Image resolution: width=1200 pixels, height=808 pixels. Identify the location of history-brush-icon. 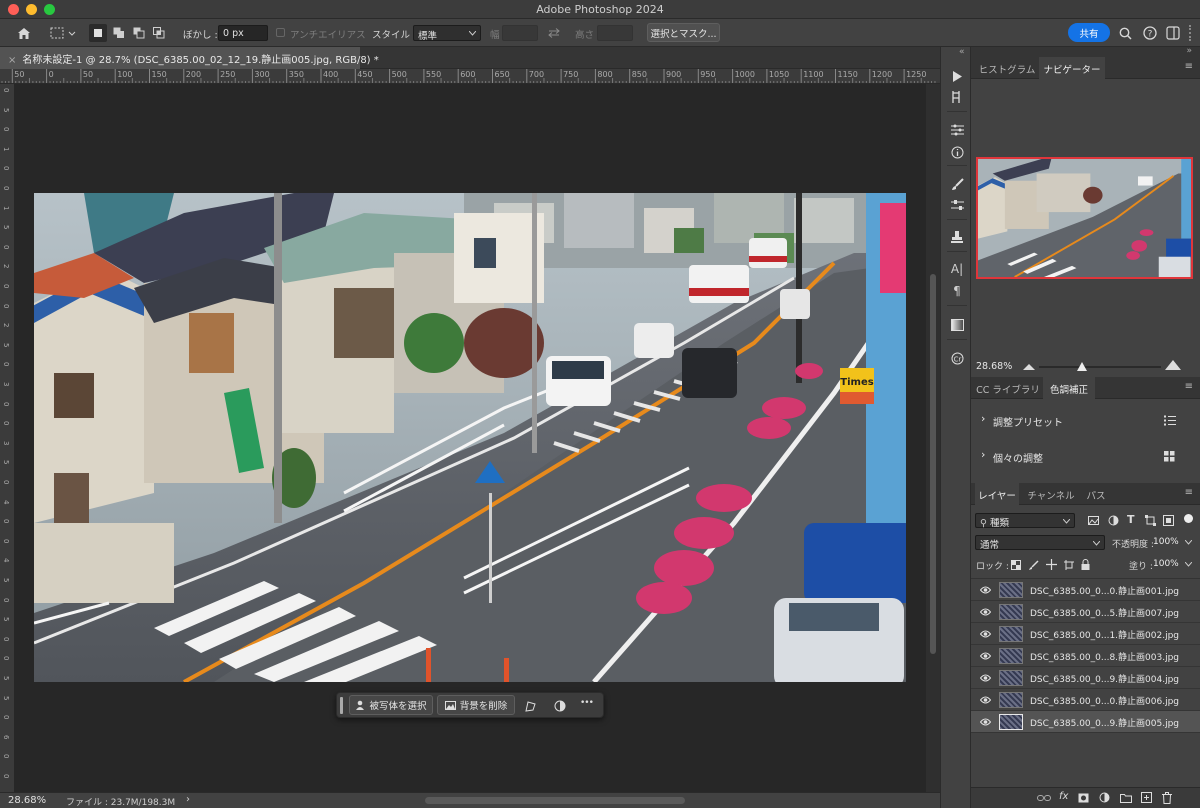
(957, 97).